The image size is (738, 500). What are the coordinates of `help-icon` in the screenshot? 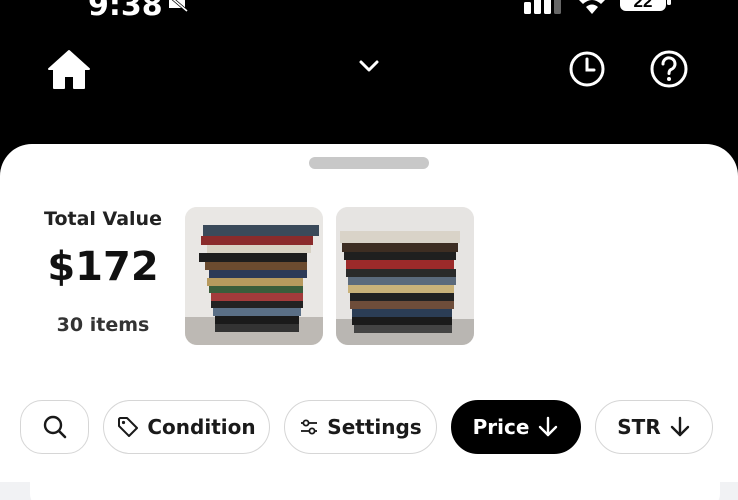 It's located at (669, 71).